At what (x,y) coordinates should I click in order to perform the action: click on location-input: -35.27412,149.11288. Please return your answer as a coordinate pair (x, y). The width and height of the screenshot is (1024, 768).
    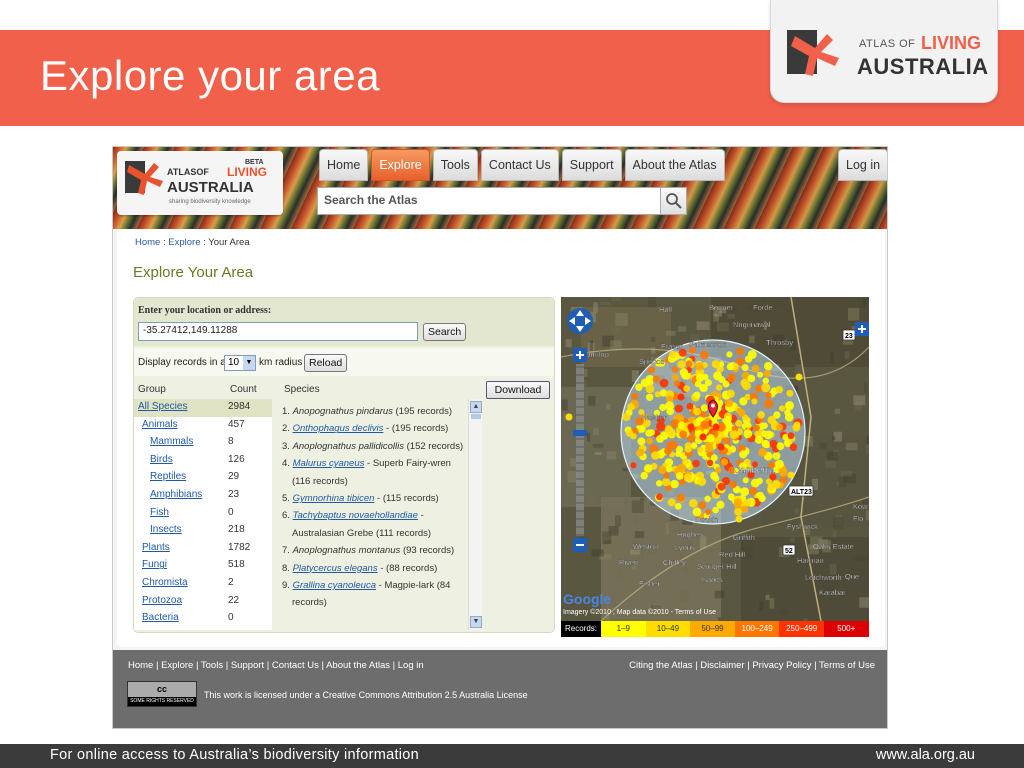
    Looking at the image, I should click on (278, 331).